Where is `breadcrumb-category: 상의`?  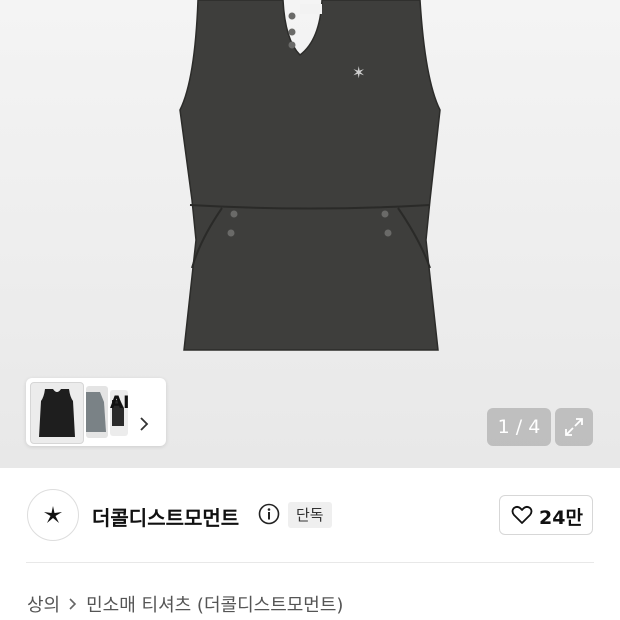
breadcrumb-category: 상의 is located at coordinates (43, 604).